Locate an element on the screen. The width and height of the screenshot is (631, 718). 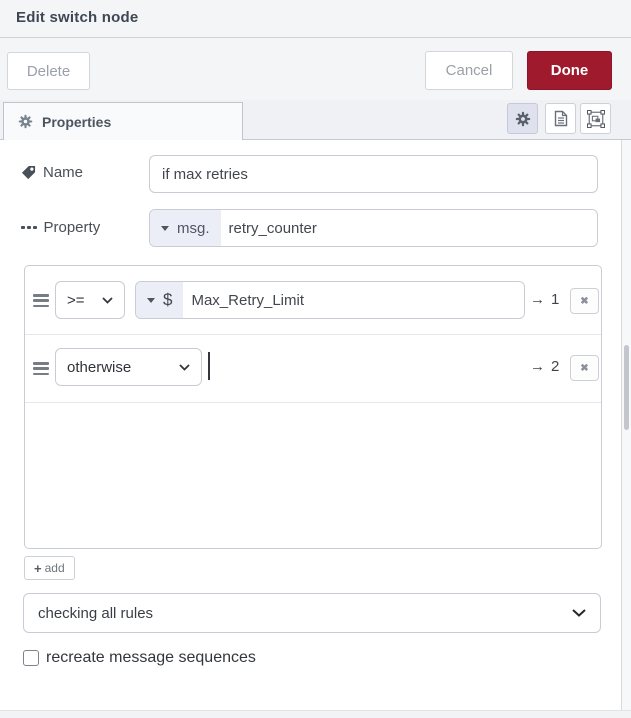
dialog-titlebar: Edit switch node is located at coordinates (315, 19).